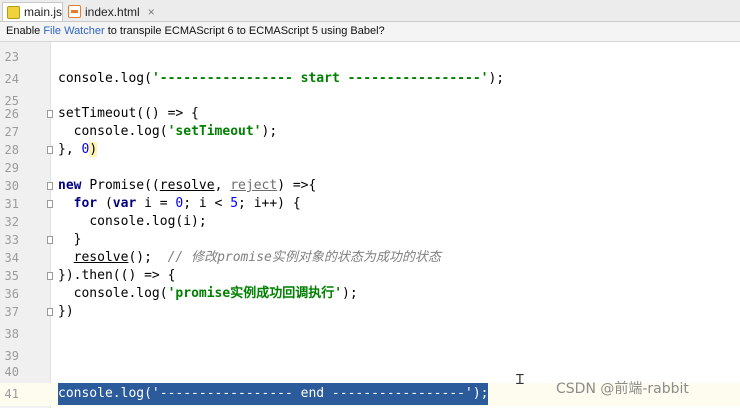  What do you see at coordinates (13, 12) in the screenshot?
I see `js-file-icon` at bounding box center [13, 12].